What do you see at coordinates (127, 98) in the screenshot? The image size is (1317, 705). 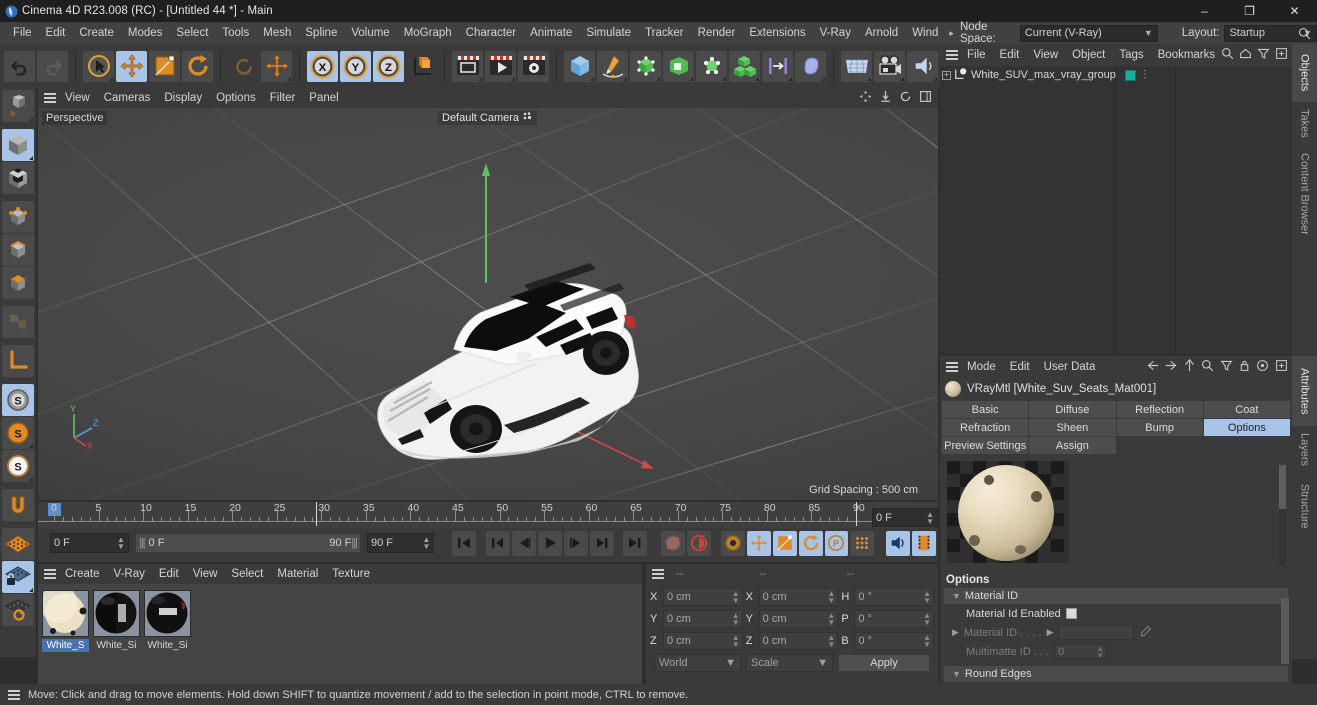 I see `viewport-menu-cameras: Cameras` at bounding box center [127, 98].